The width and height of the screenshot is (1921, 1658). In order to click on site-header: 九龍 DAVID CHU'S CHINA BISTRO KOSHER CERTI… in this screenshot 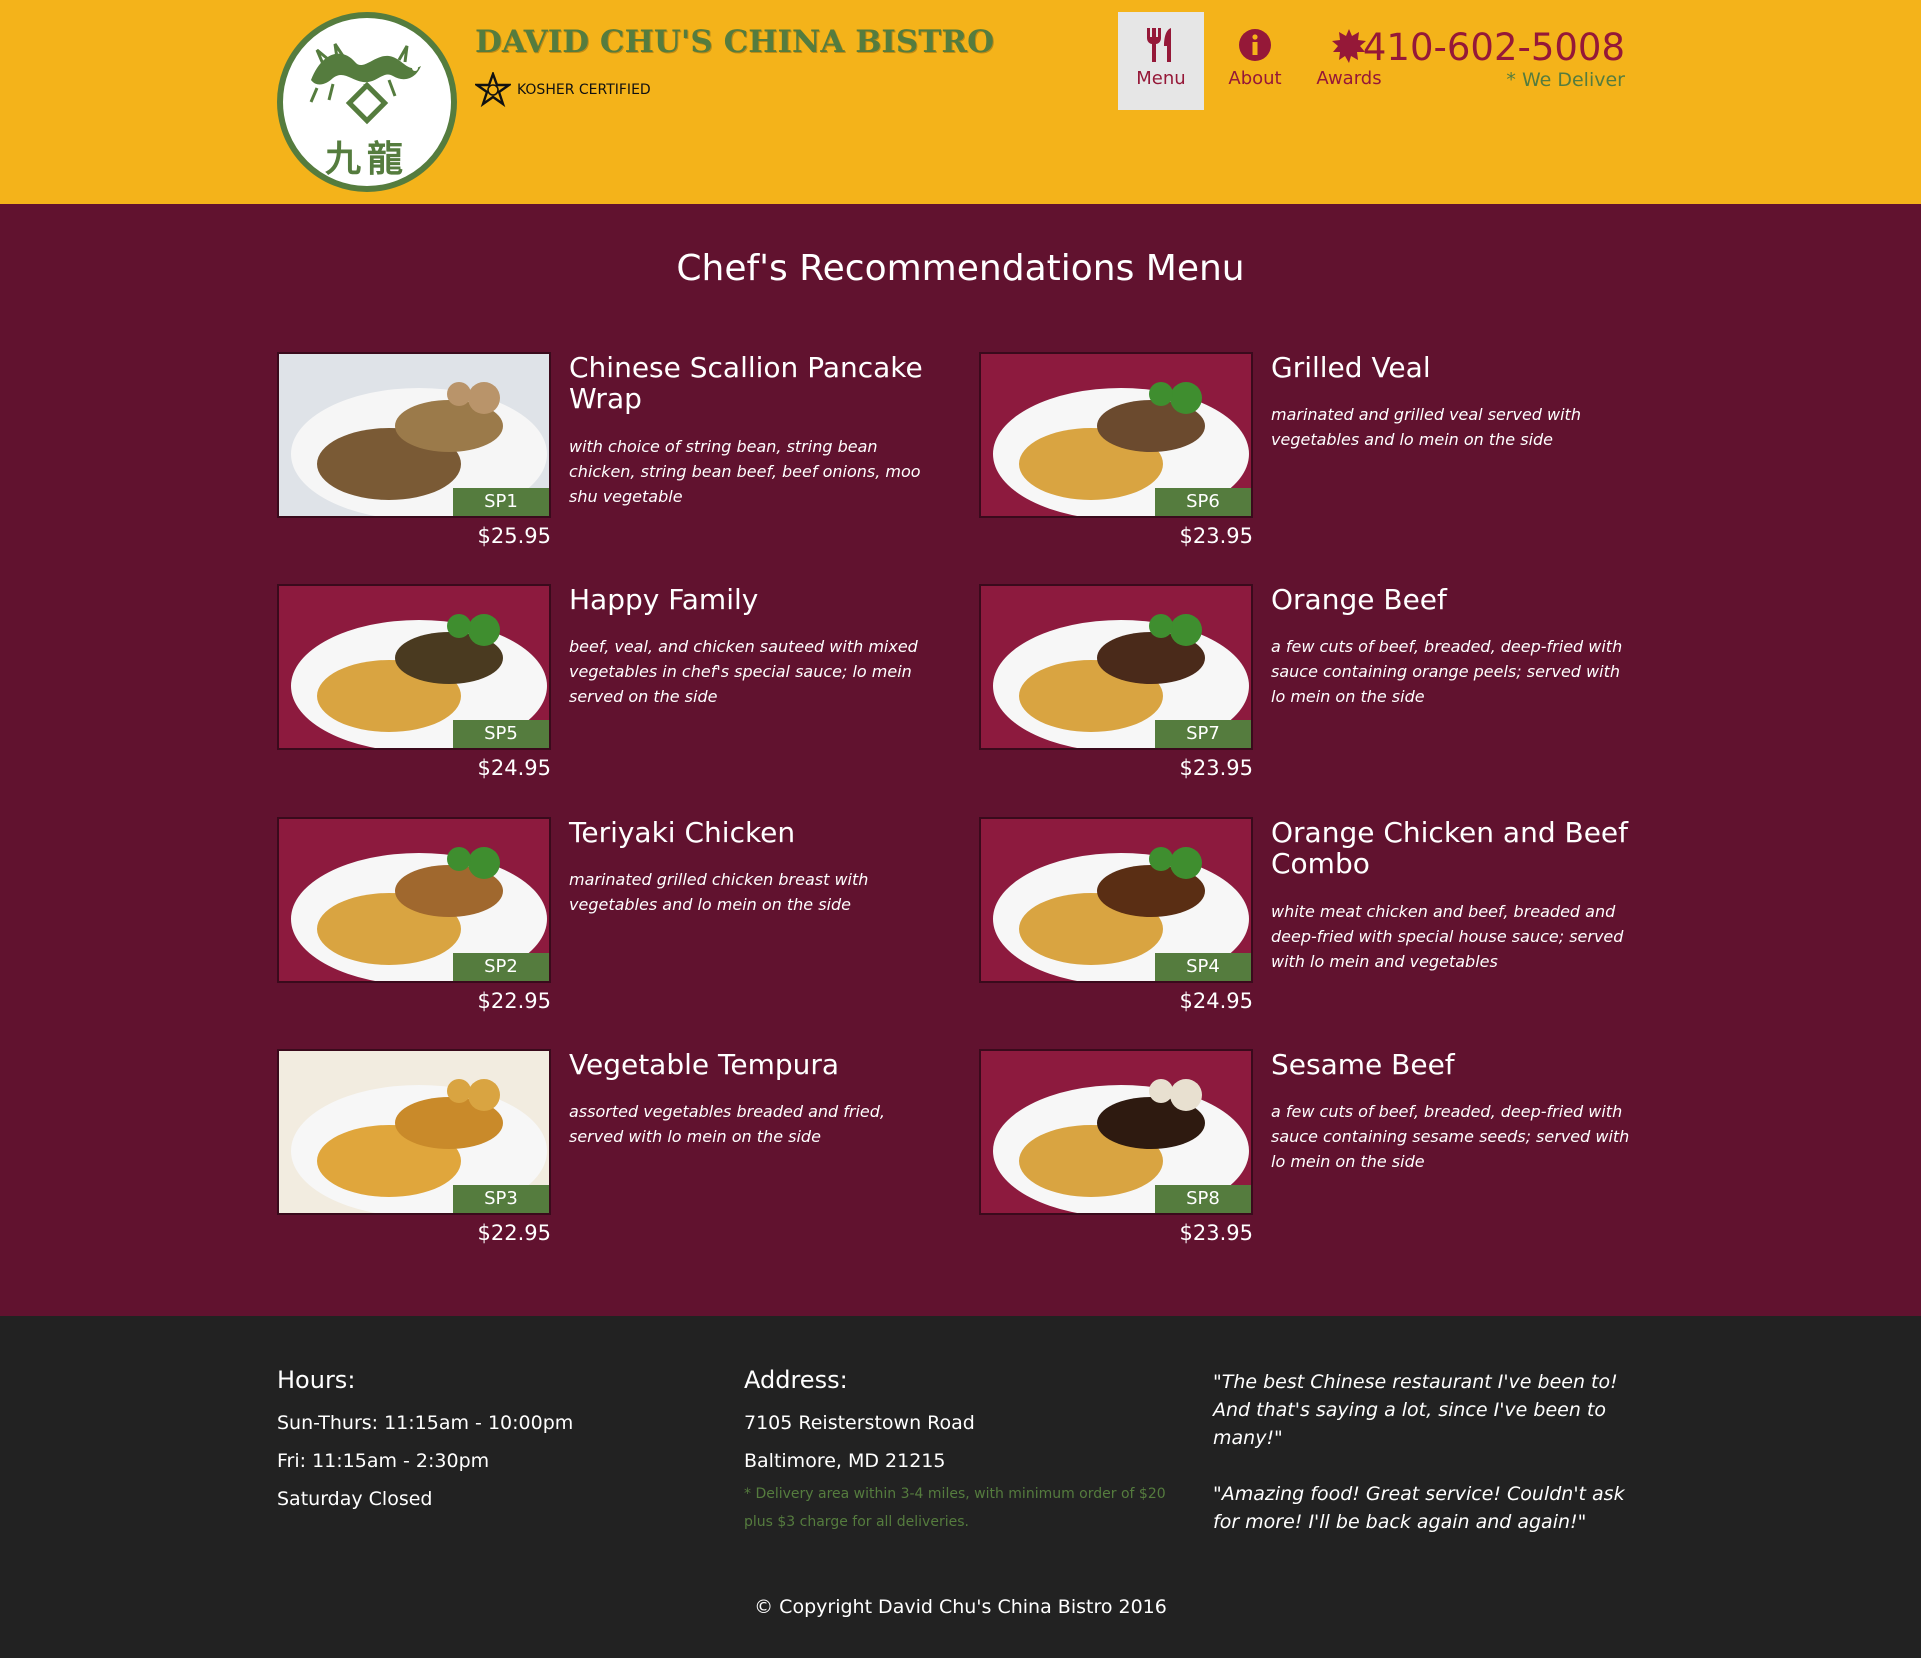, I will do `click(960, 102)`.